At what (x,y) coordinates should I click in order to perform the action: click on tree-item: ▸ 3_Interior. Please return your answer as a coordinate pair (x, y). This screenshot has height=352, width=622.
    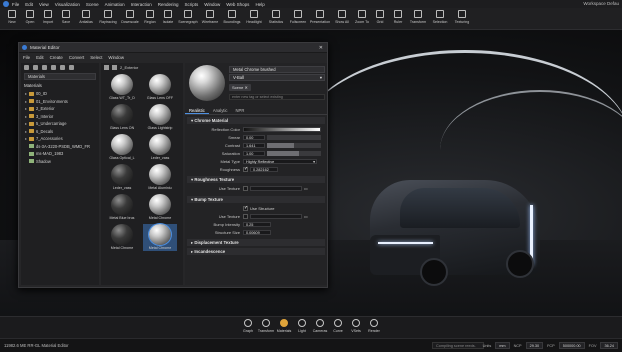
    Looking at the image, I should click on (60, 117).